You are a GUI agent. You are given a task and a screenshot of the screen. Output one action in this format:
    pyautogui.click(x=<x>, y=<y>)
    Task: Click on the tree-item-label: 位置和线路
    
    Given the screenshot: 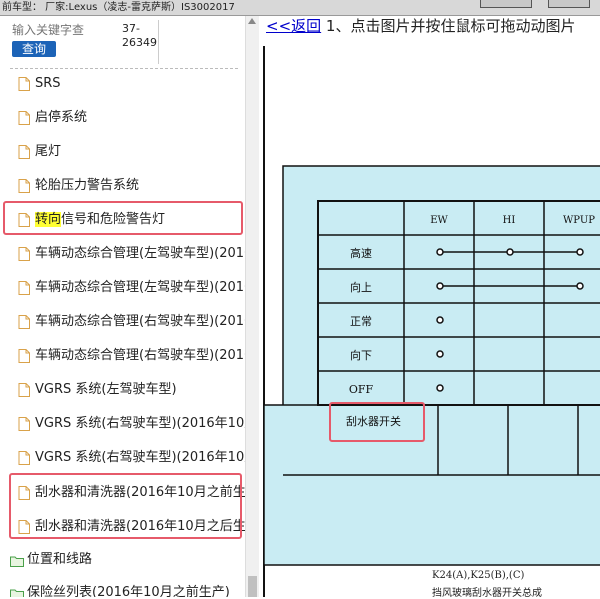 What is the action you would take?
    pyautogui.click(x=60, y=559)
    